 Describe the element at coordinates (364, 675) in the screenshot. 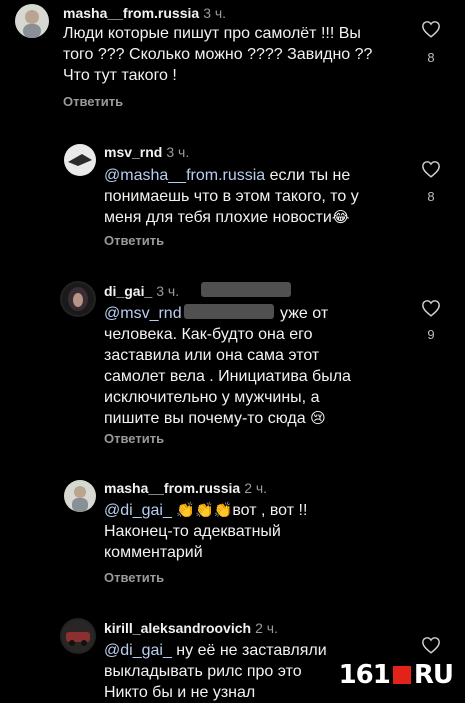

I see `watermark-prefix: 161` at that location.